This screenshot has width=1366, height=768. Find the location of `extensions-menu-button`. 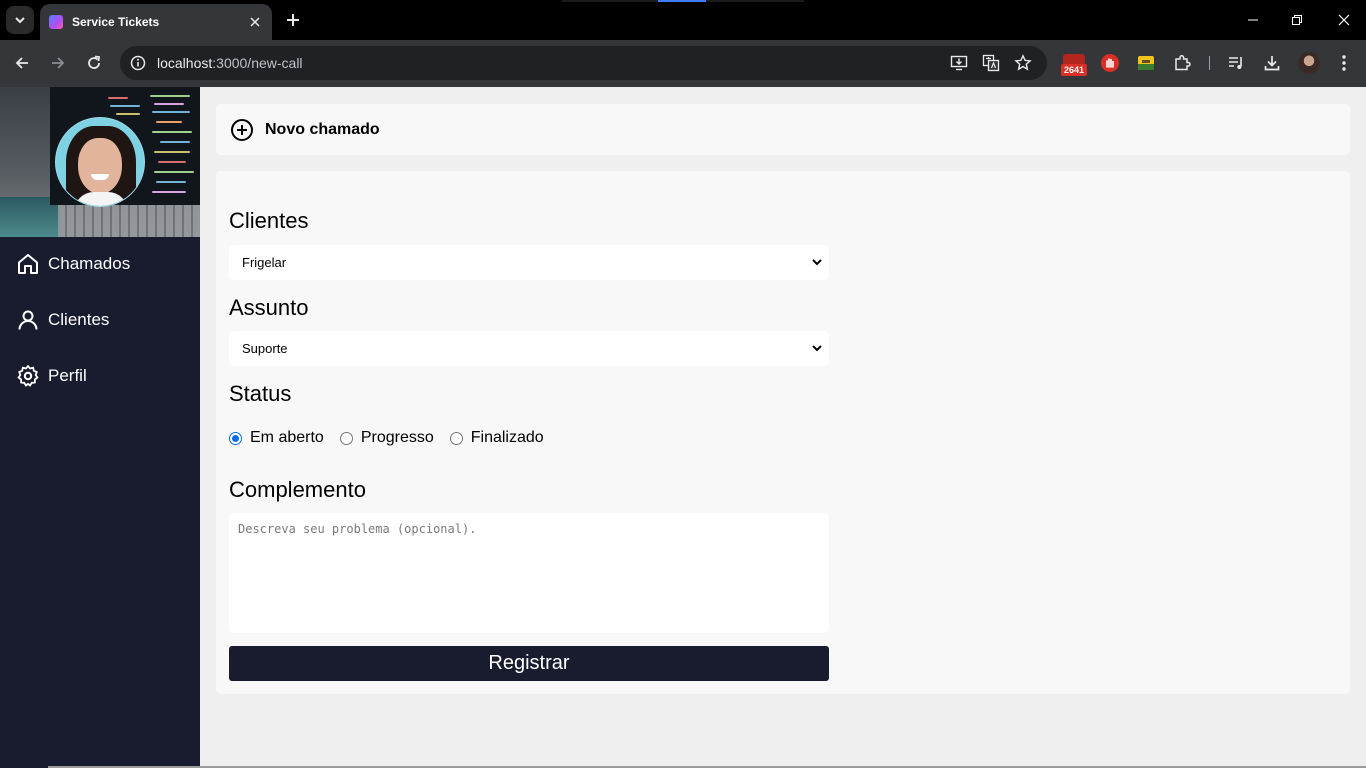

extensions-menu-button is located at coordinates (1182, 63).